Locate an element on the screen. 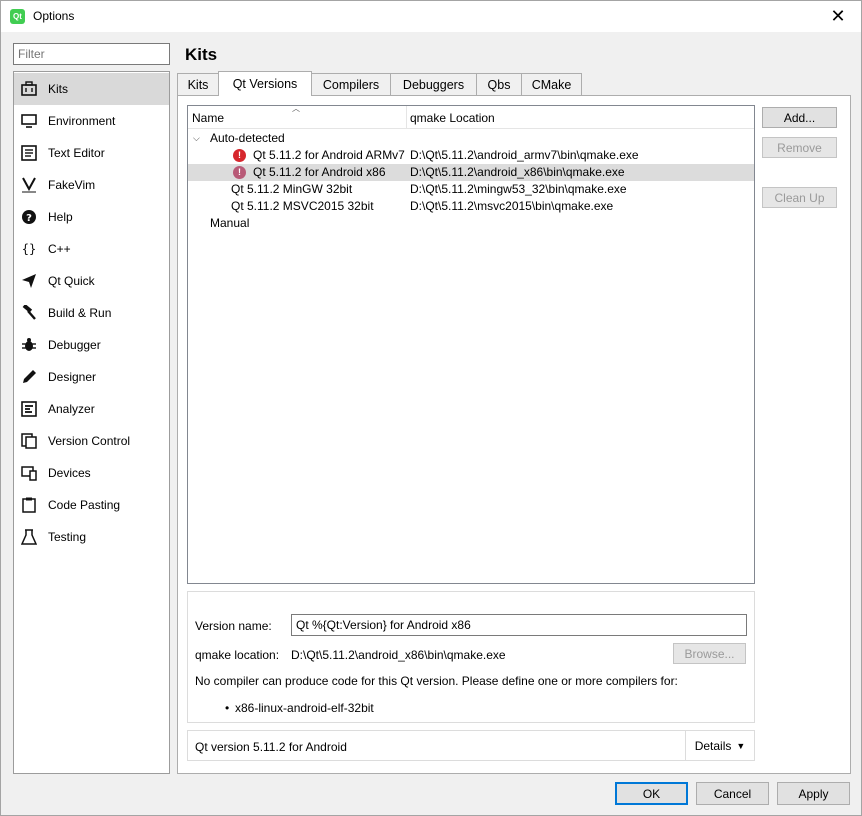 The height and width of the screenshot is (816, 862). ok-button: OK is located at coordinates (651, 793).